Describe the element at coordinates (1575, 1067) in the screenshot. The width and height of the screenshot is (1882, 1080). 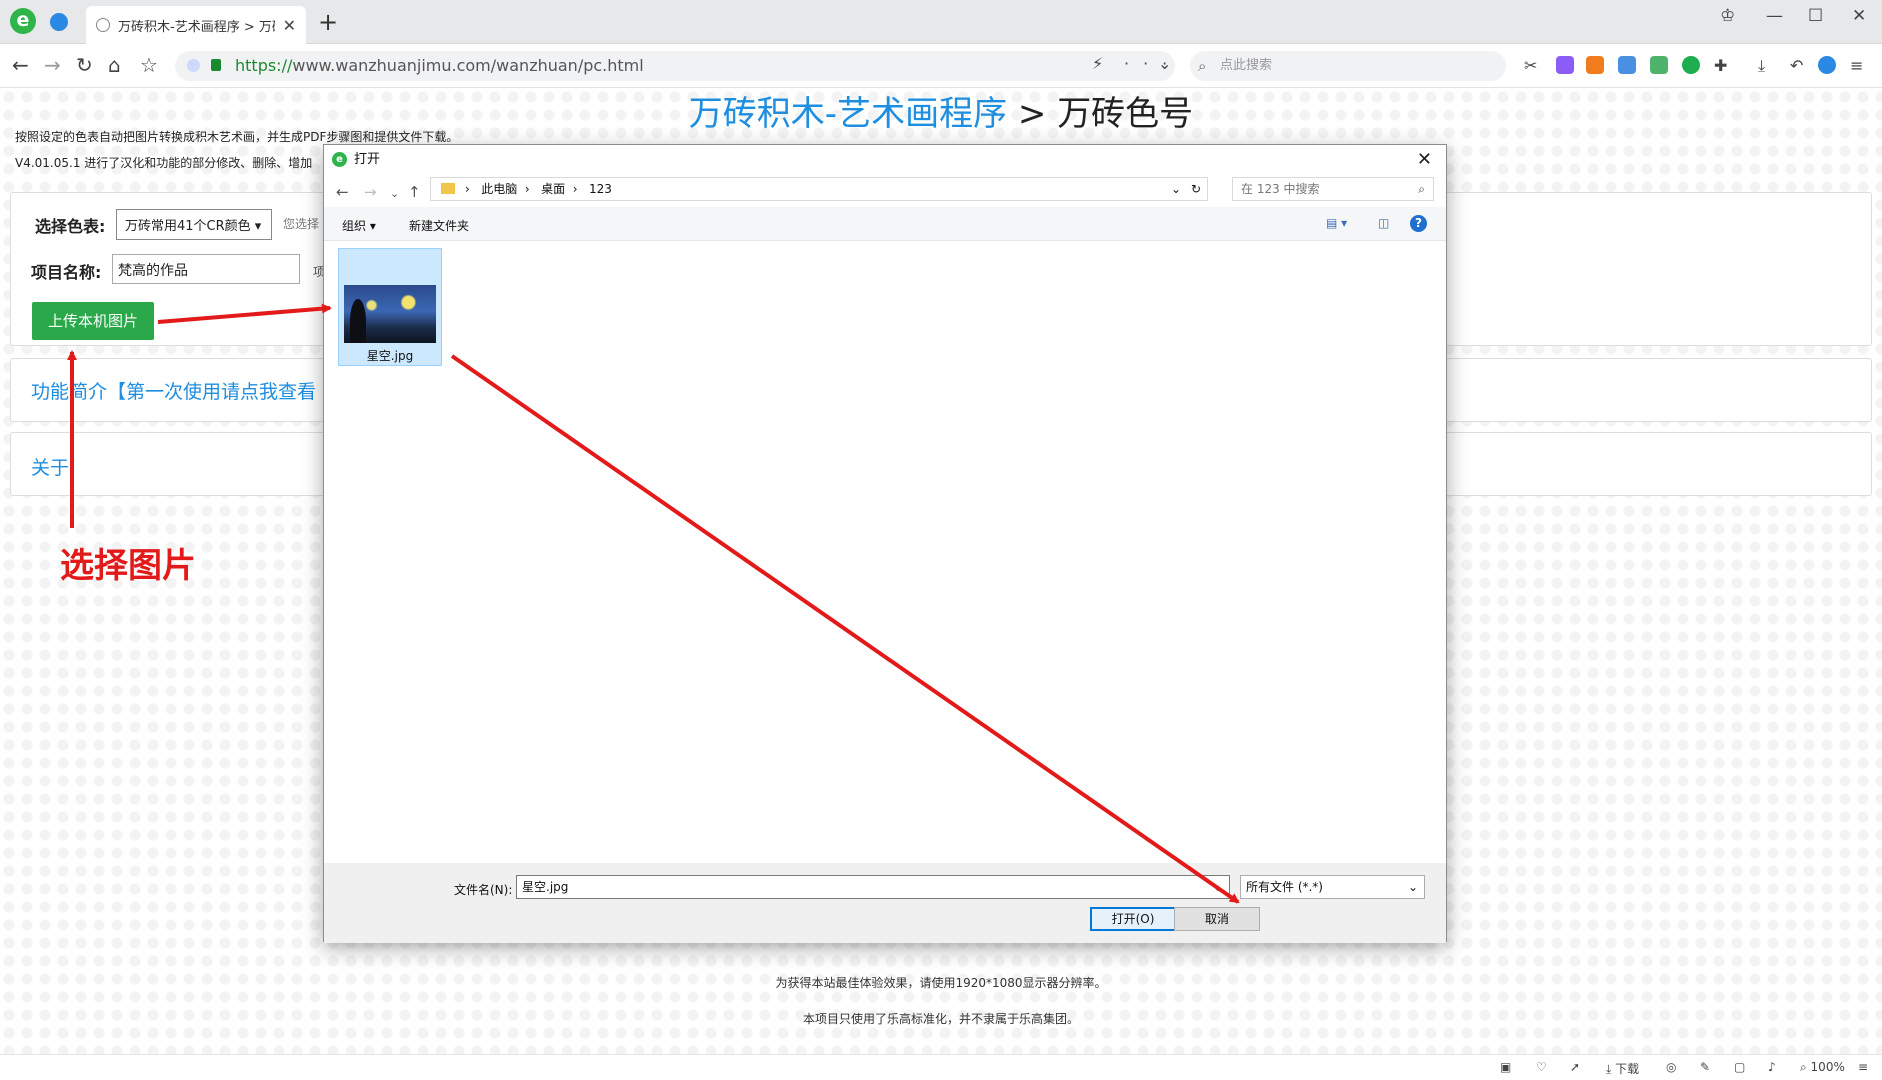
I see `rocket-icon: ➚` at that location.